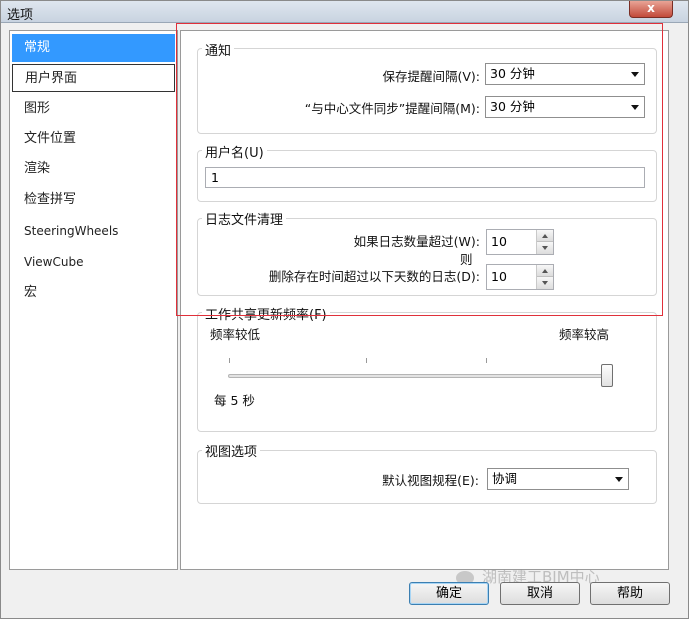  I want to click on notification-group, so click(427, 91).